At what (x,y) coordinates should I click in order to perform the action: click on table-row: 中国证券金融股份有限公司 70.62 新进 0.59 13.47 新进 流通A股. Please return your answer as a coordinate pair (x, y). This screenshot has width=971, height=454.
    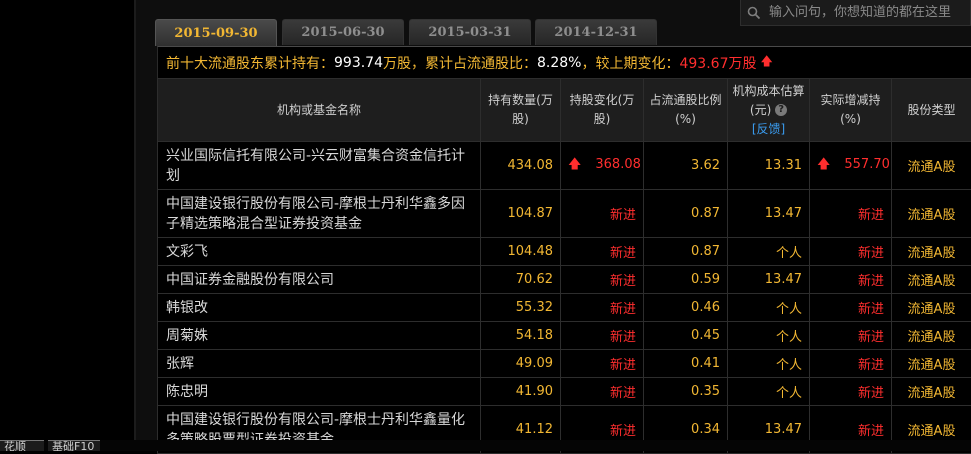
    Looking at the image, I should click on (564, 280).